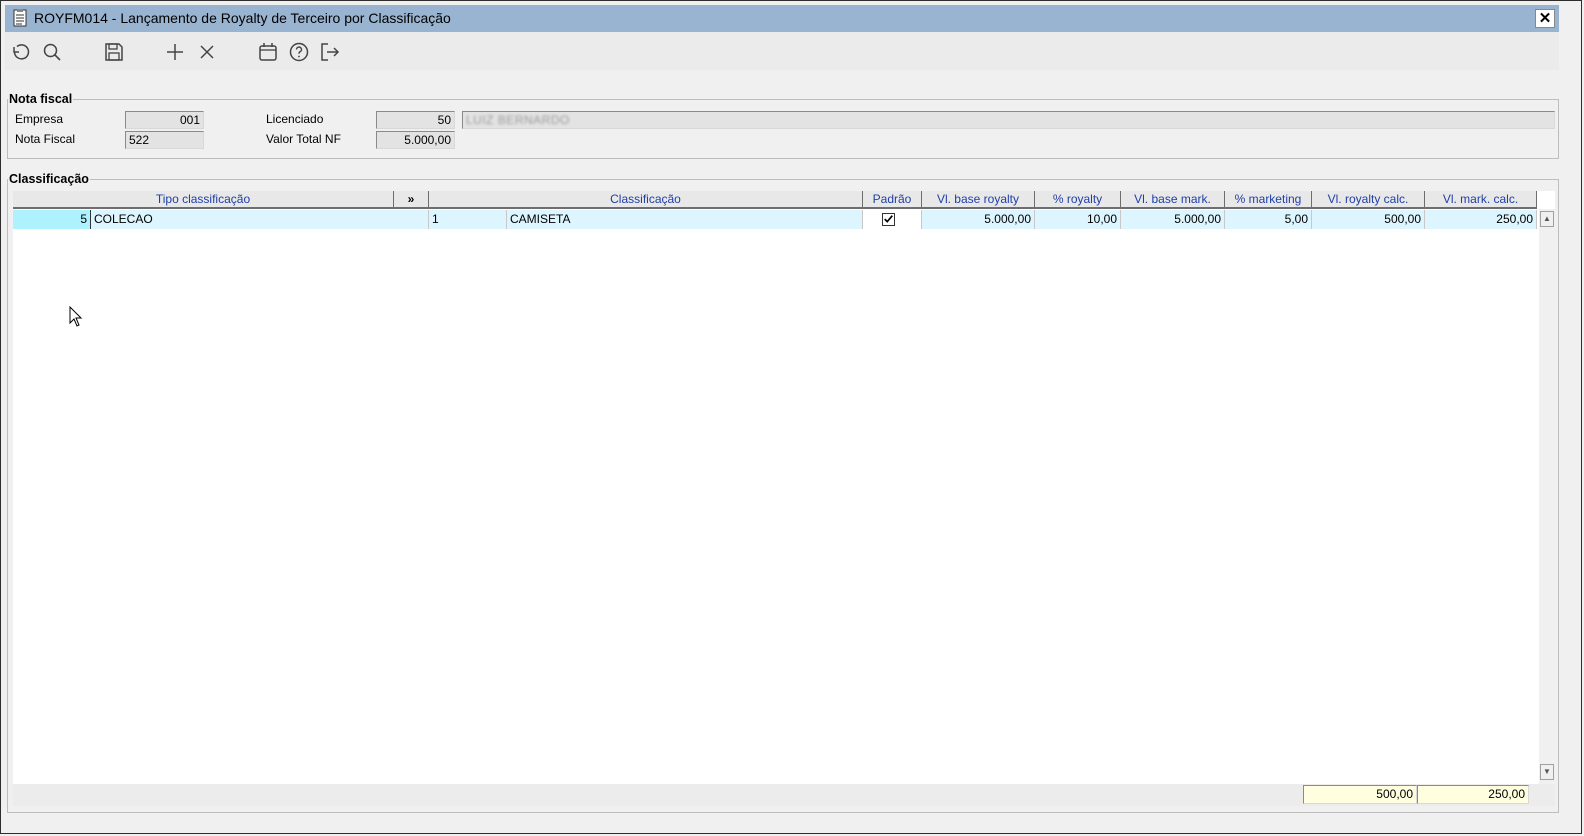 The width and height of the screenshot is (1584, 836). Describe the element at coordinates (303, 139) in the screenshot. I see `valor-total-label: Valor Total NF` at that location.